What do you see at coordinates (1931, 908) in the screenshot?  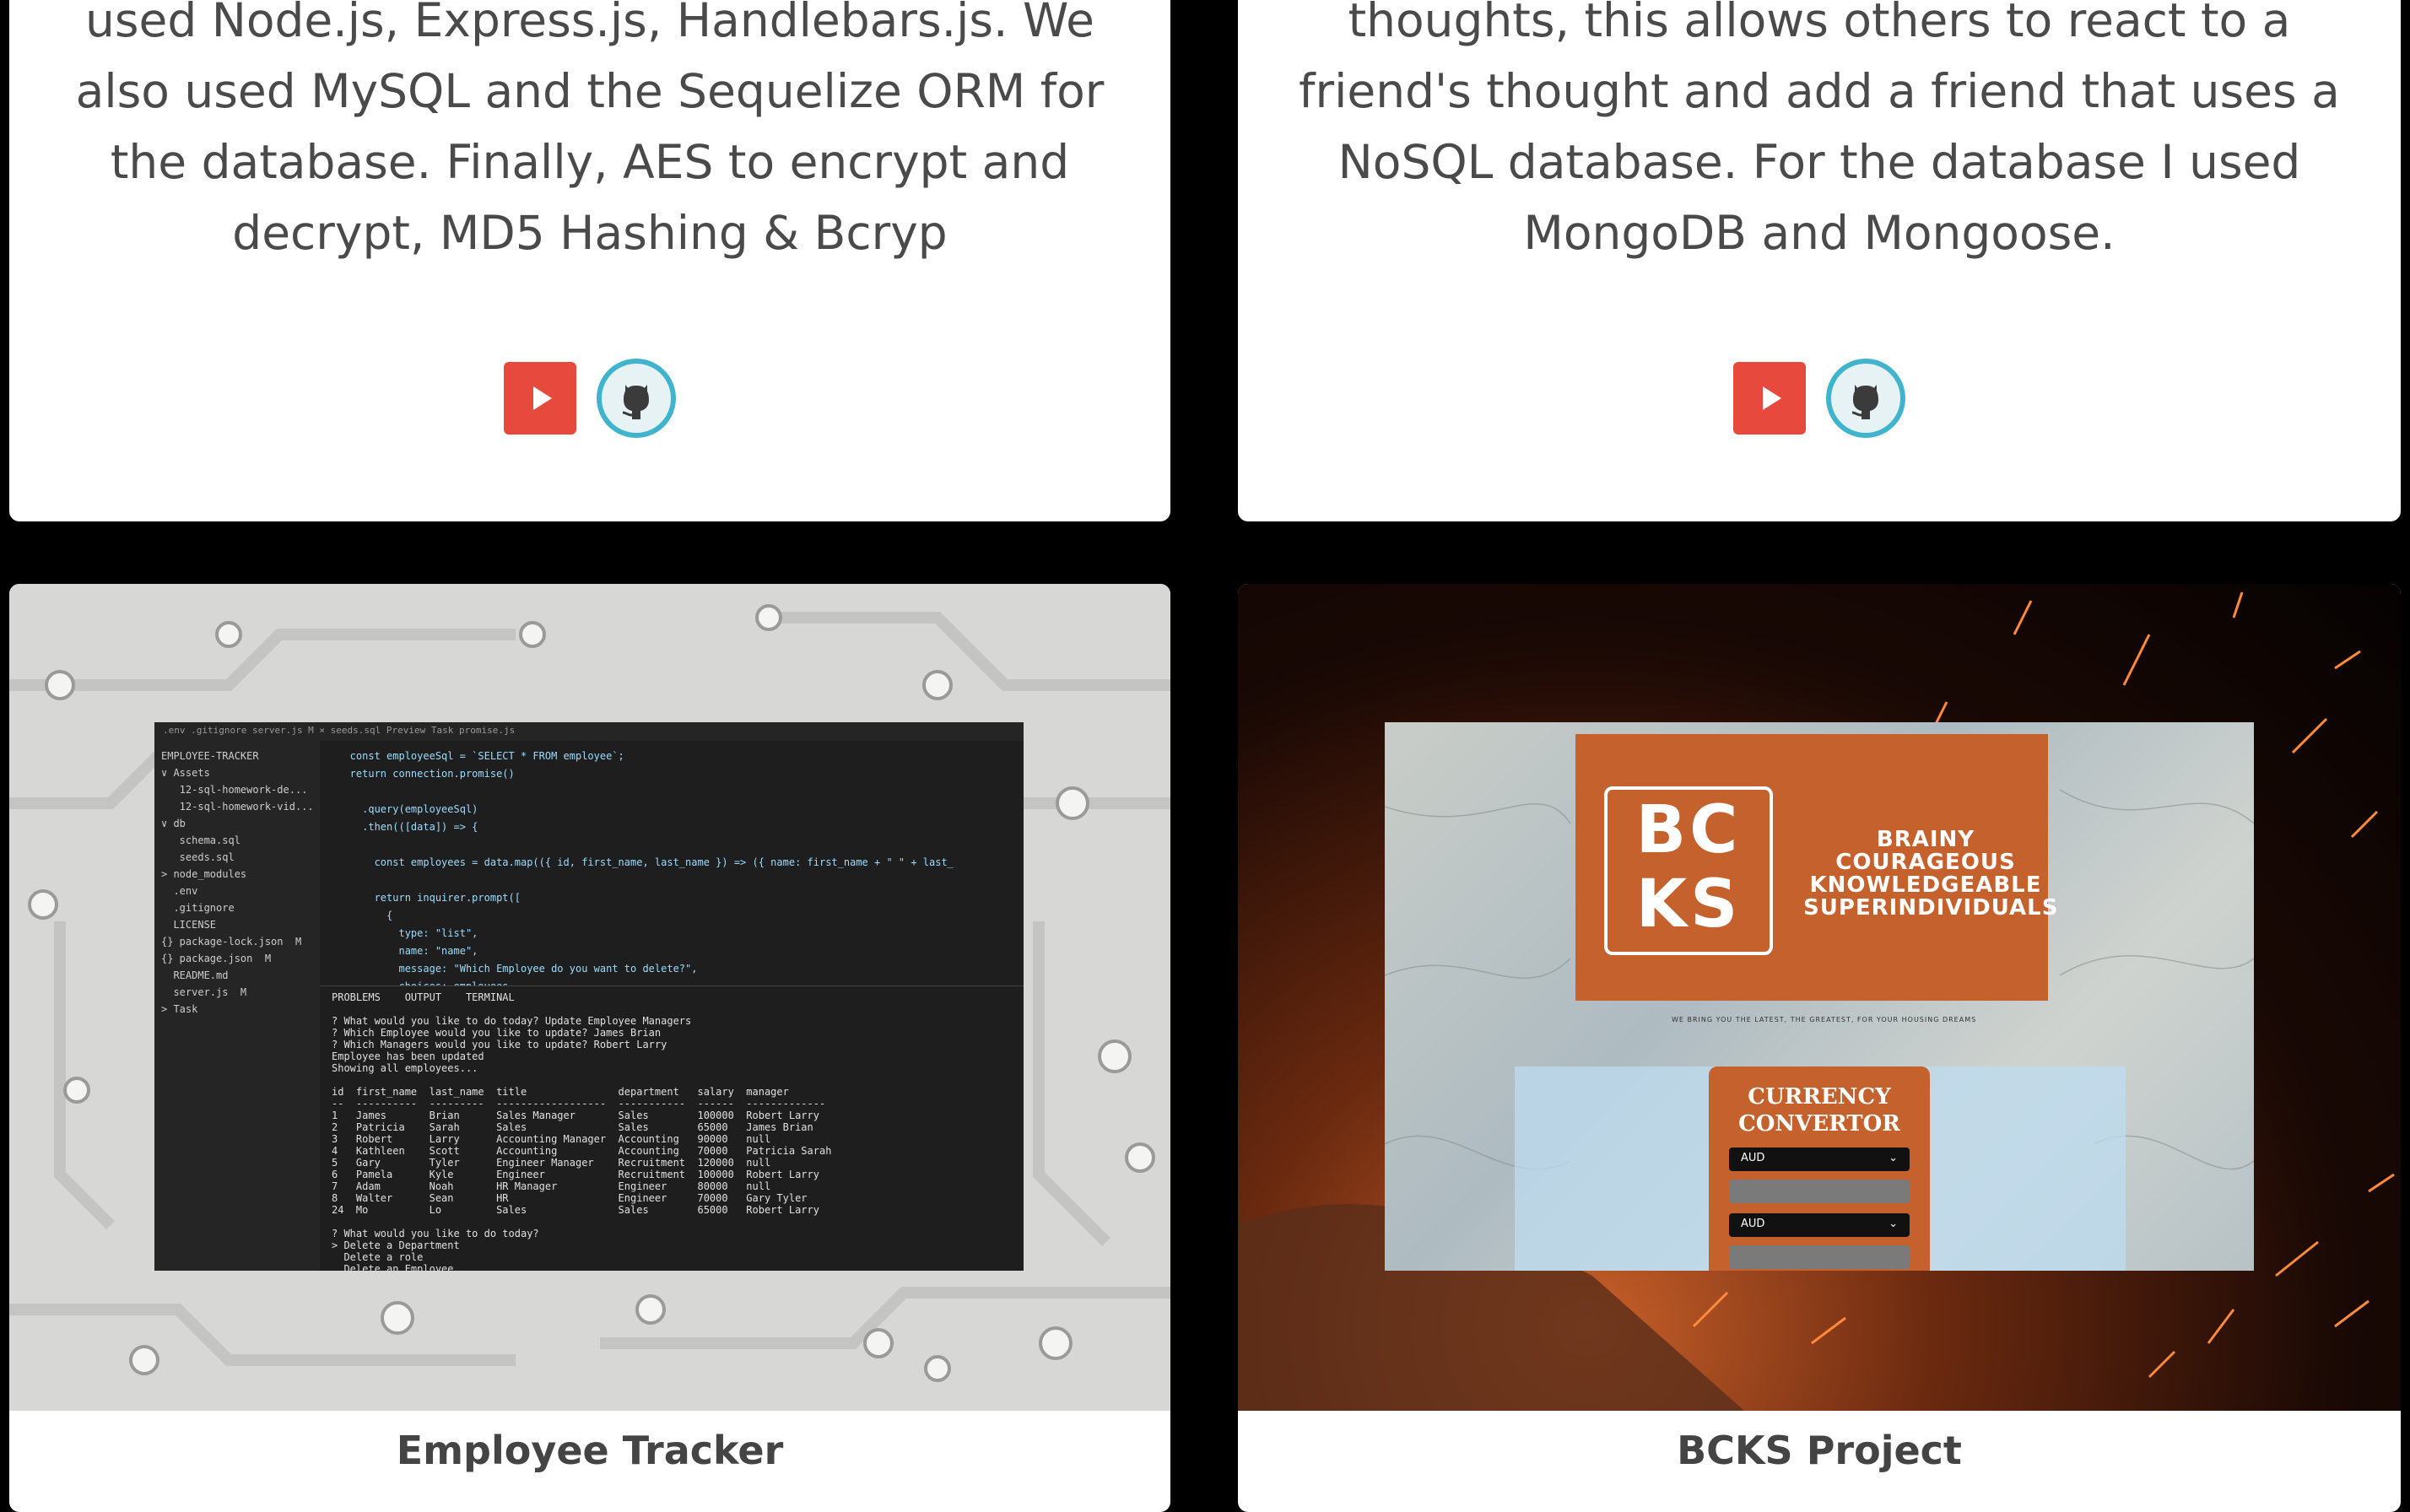 I see `logo-word: SUPERINDIVIDUALS` at bounding box center [1931, 908].